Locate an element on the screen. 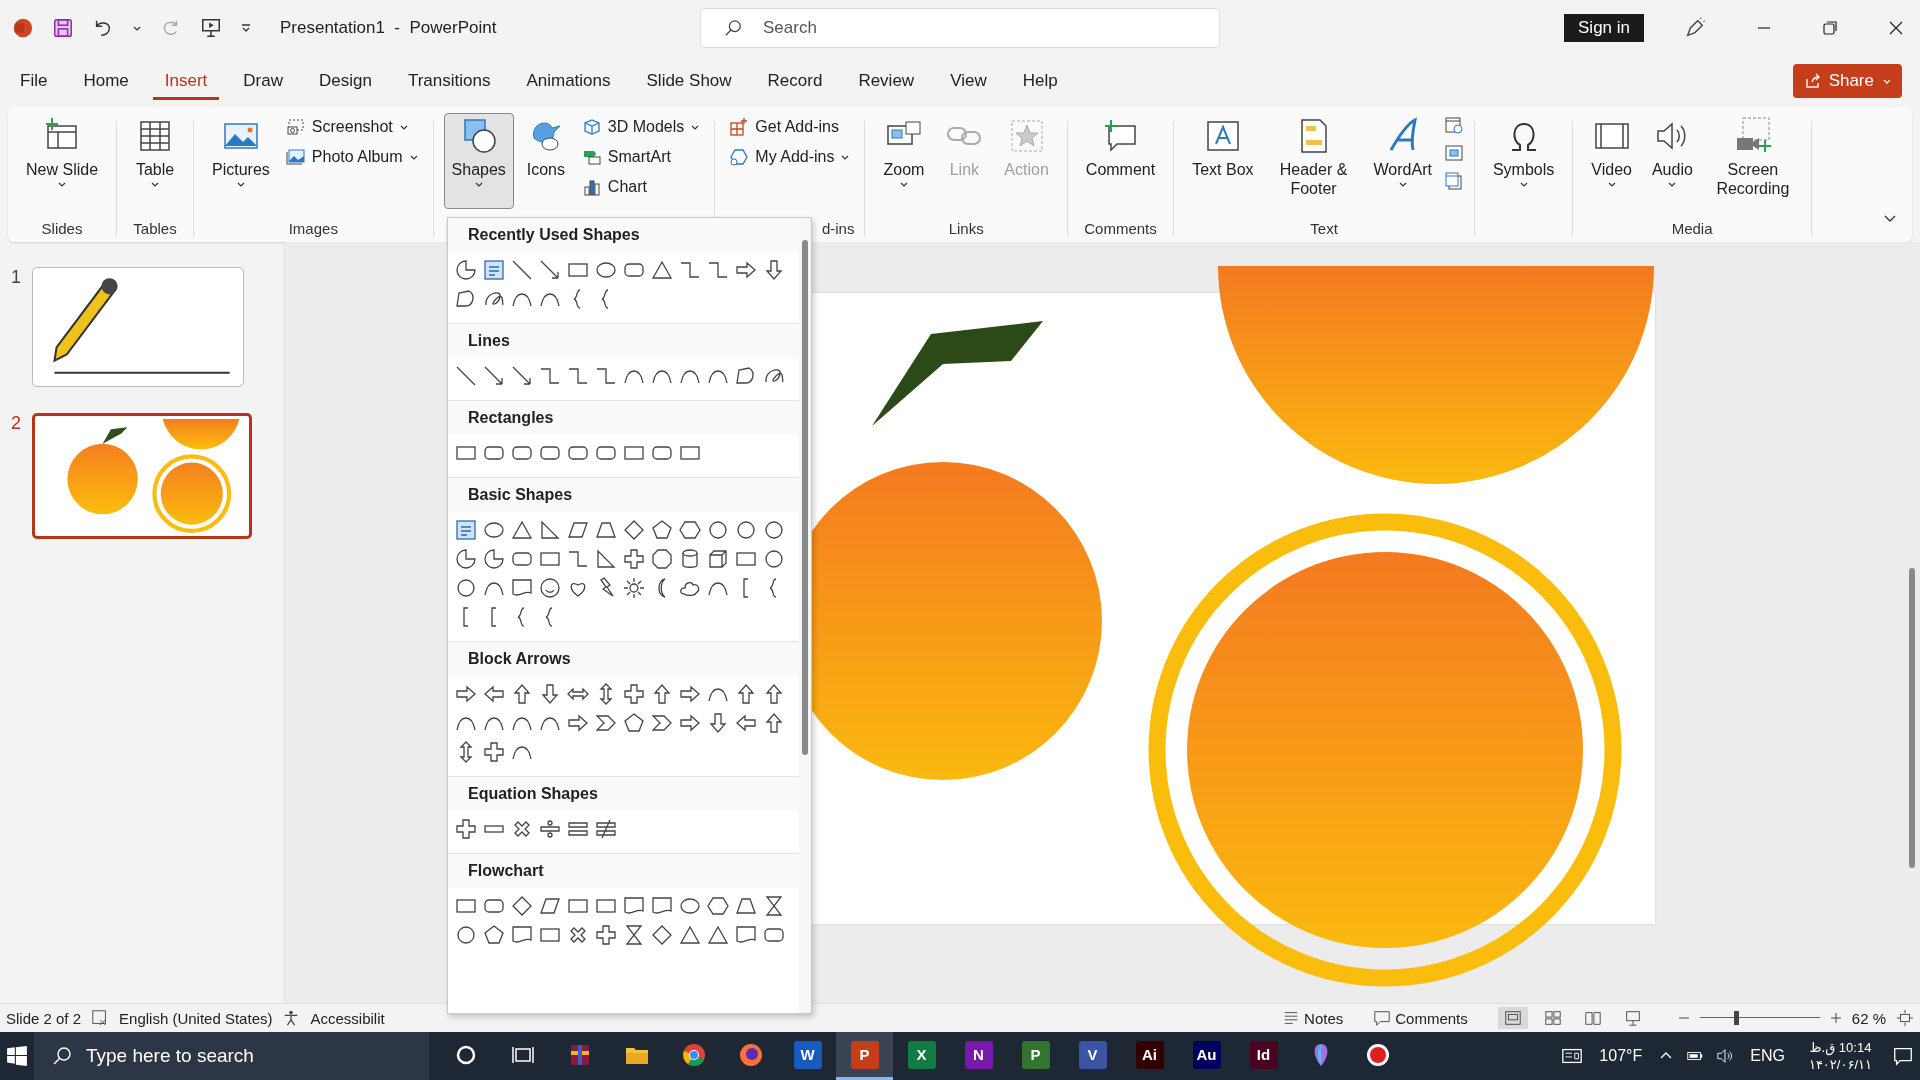 Image resolution: width=1920 pixels, height=1080 pixels. ribbon-button: Screen Recording is located at coordinates (1752, 161).